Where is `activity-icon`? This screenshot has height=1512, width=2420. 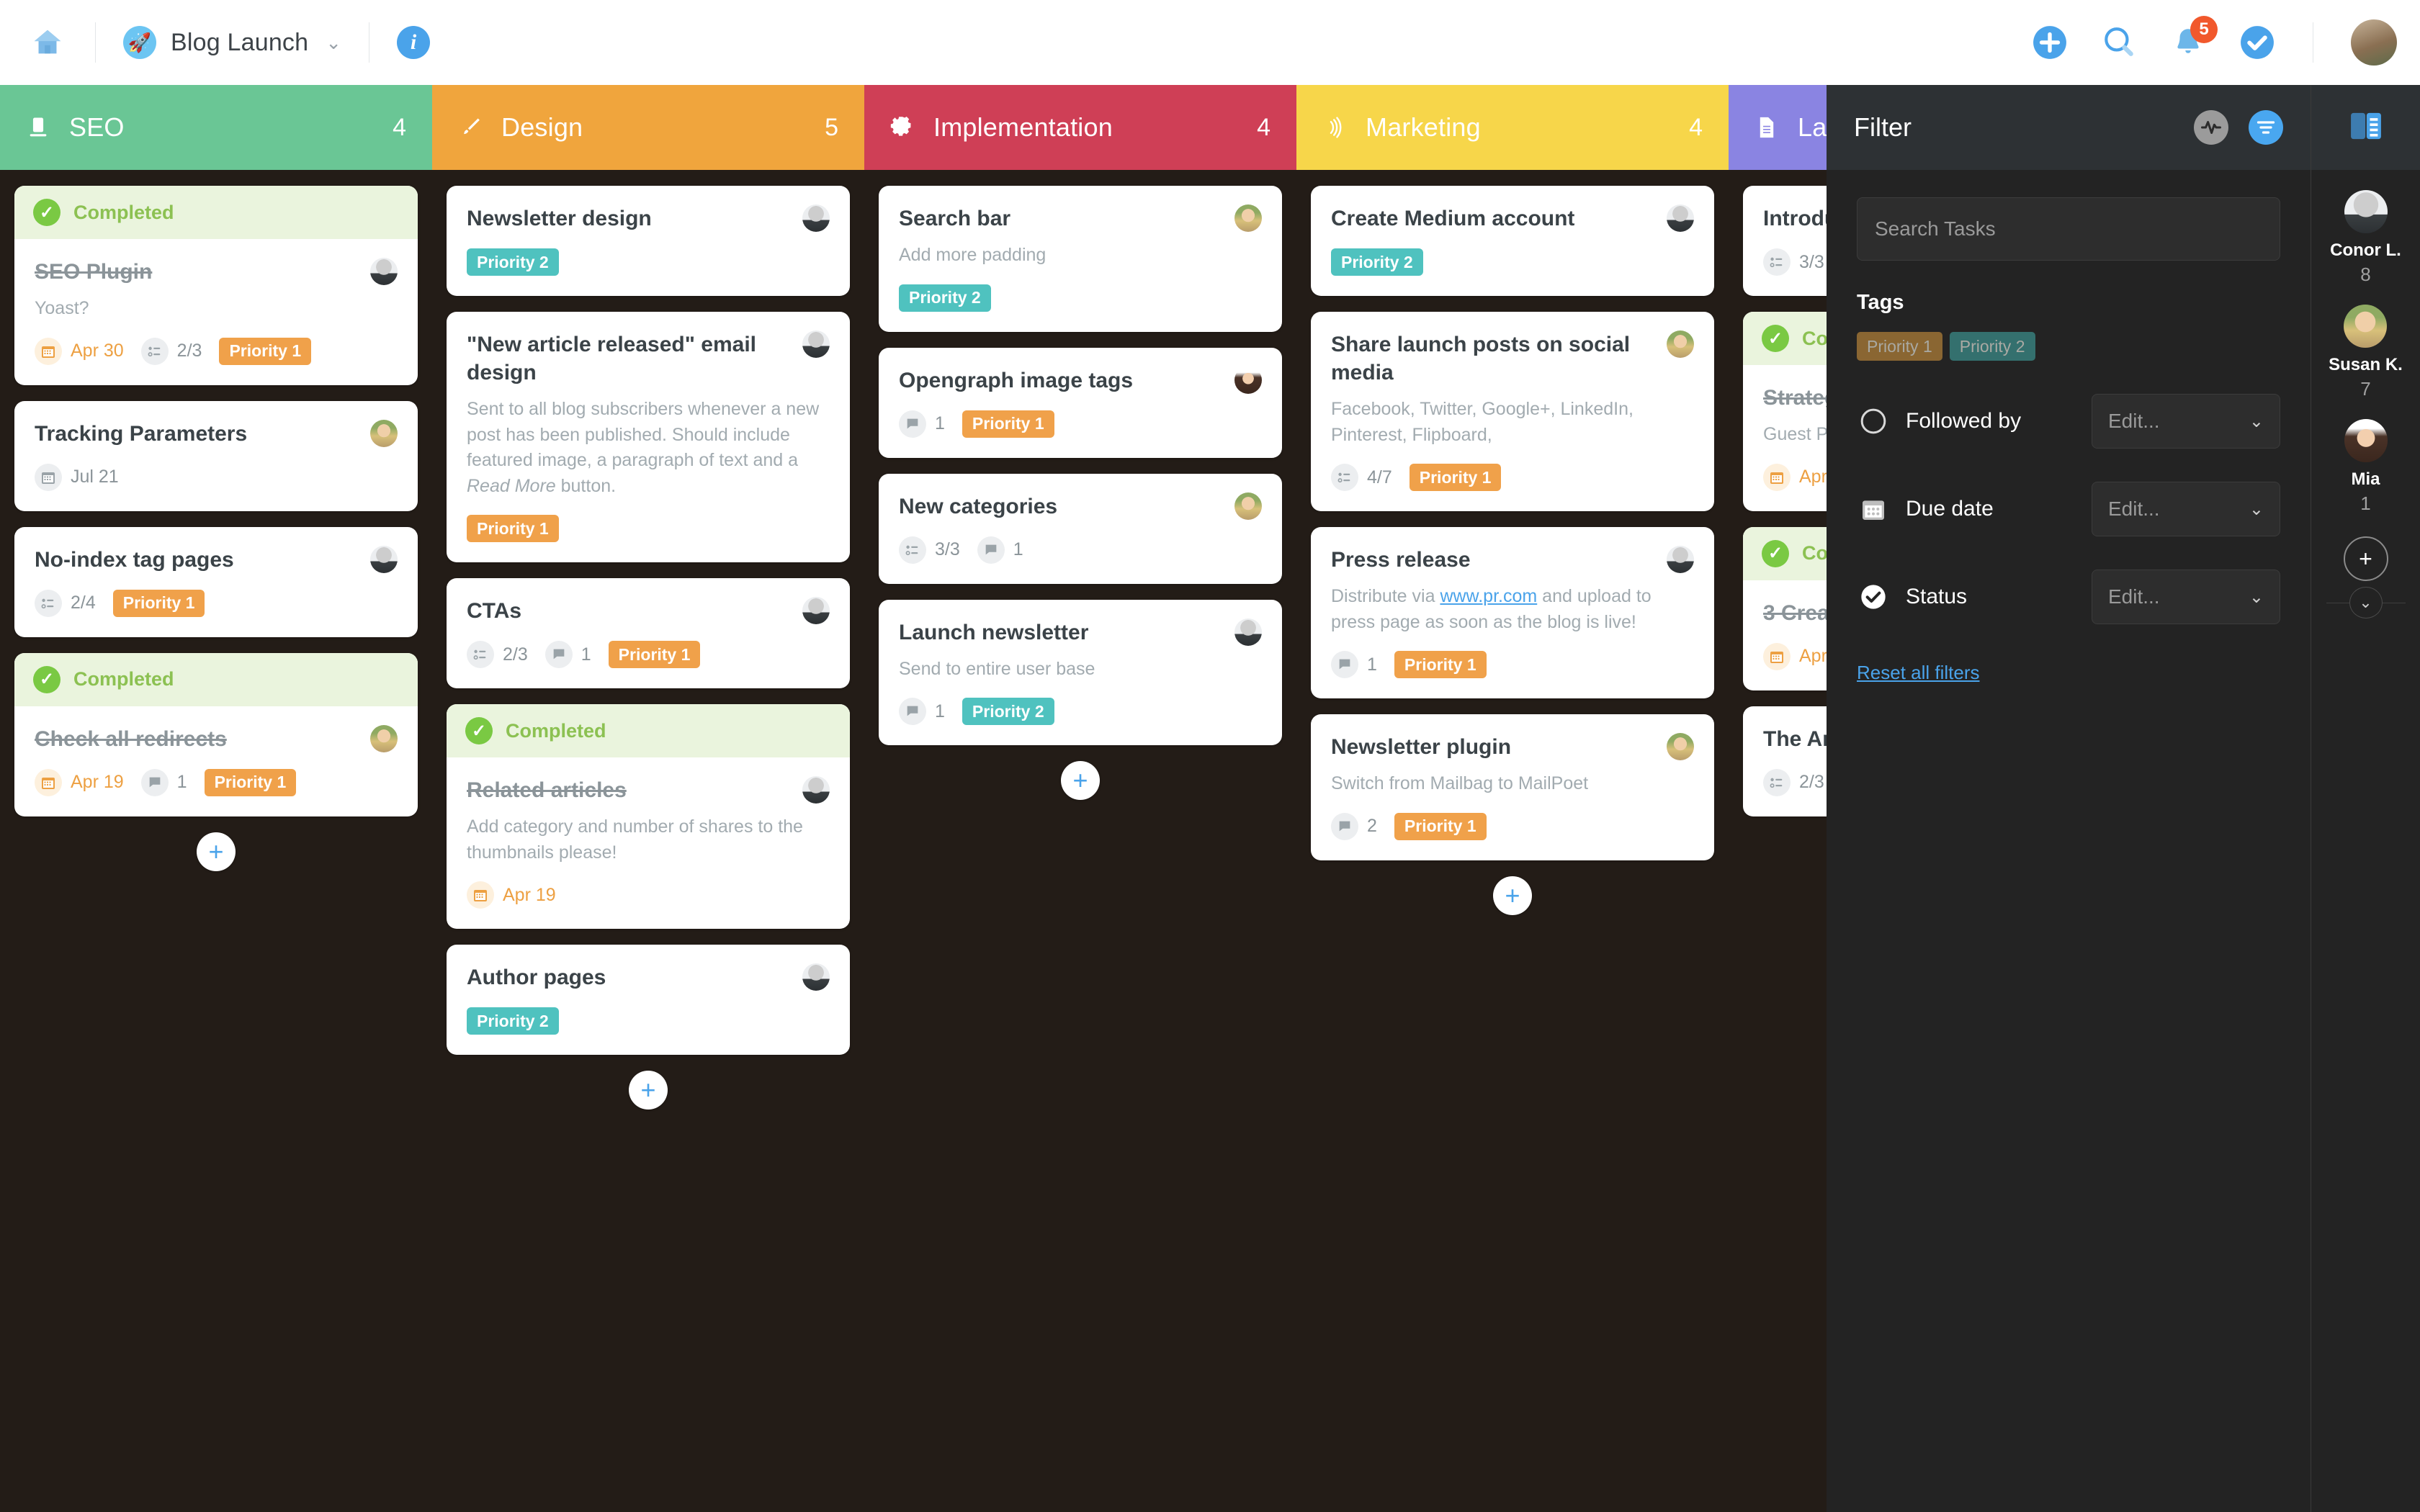
activity-icon is located at coordinates (2211, 127).